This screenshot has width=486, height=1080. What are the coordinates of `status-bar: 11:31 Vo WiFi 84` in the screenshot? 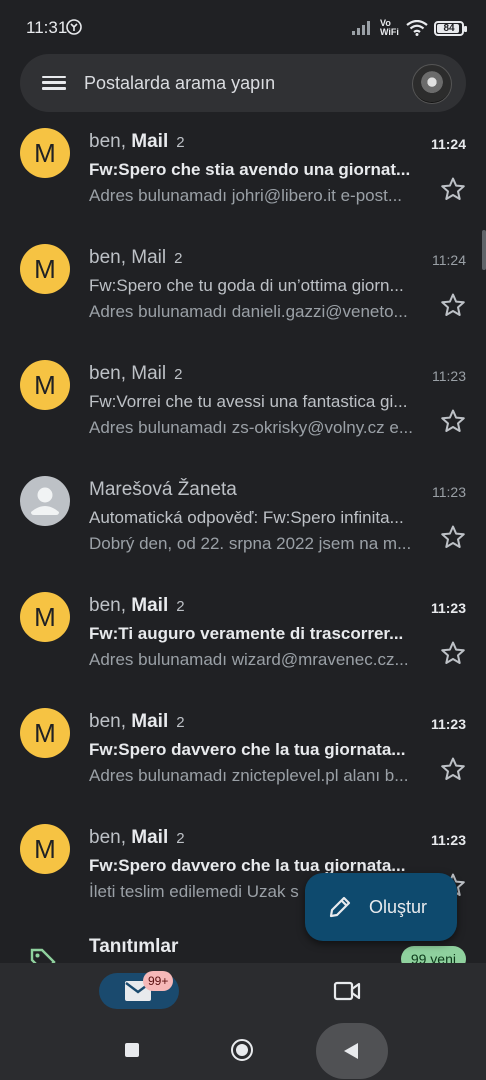 It's located at (243, 26).